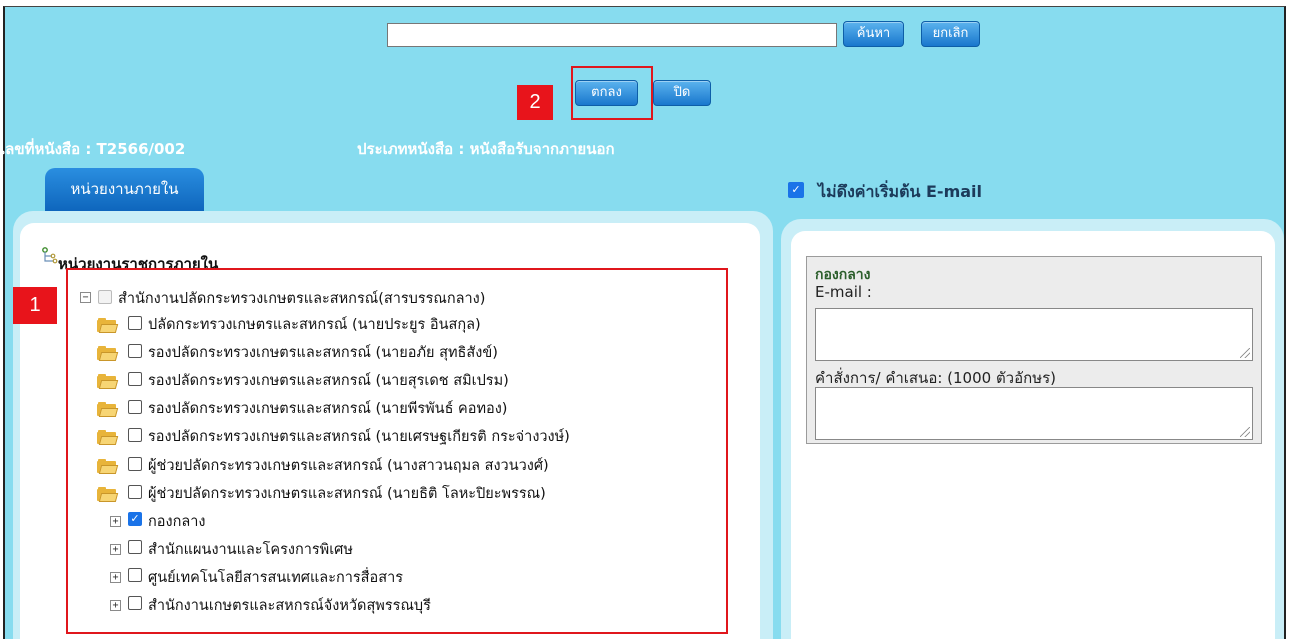  Describe the element at coordinates (1034, 413) in the screenshot. I see `comment-textarea` at that location.